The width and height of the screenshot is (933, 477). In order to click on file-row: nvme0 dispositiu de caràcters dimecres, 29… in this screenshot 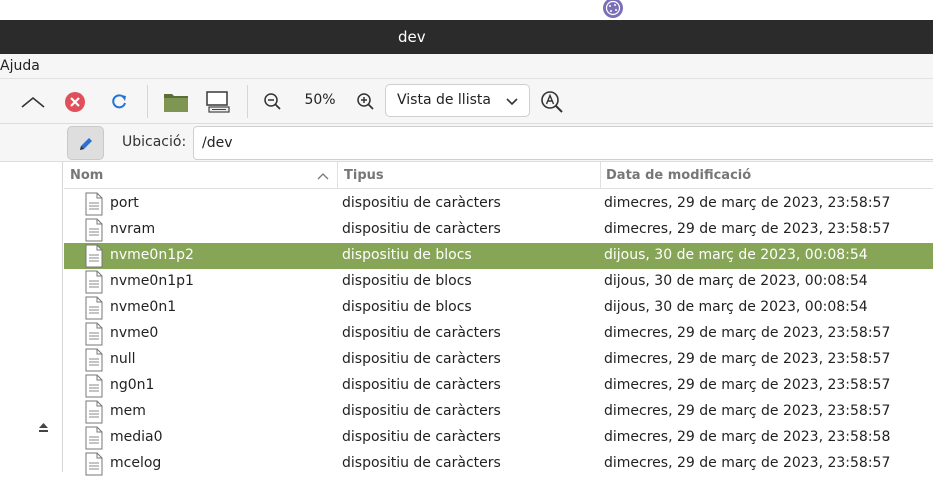, I will do `click(498, 334)`.